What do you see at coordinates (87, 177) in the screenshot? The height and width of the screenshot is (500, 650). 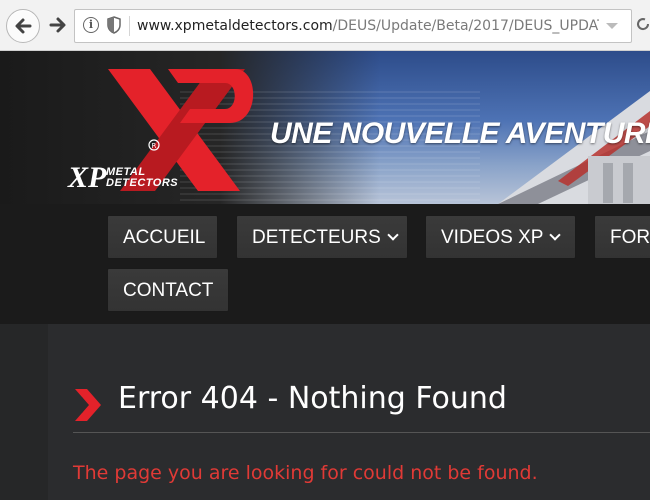 I see `logo-xp-text: XP` at bounding box center [87, 177].